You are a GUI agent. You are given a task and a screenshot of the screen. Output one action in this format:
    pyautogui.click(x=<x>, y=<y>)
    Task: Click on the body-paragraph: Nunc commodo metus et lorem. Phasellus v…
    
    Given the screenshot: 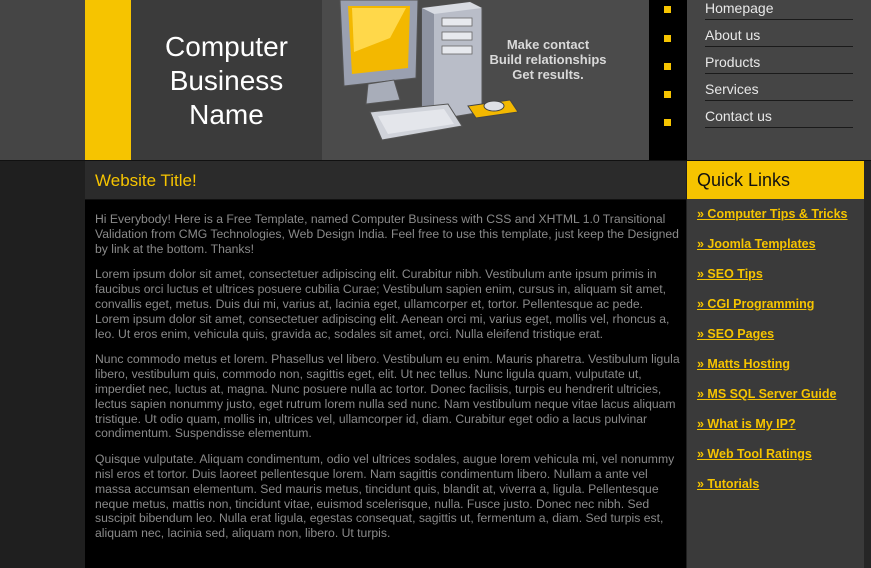 What is the action you would take?
    pyautogui.click(x=387, y=396)
    